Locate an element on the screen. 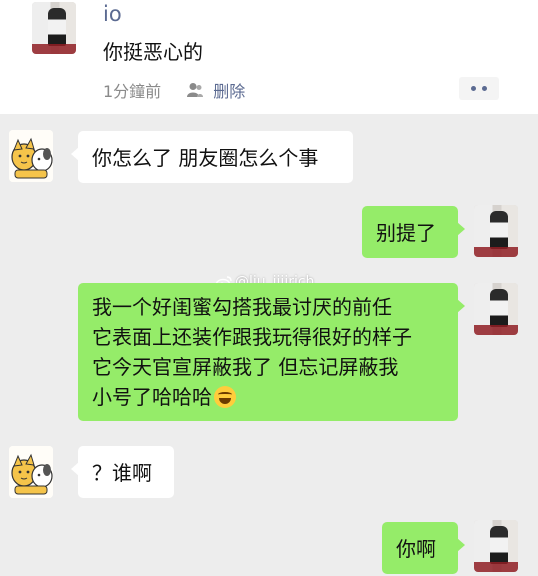 The height and width of the screenshot is (576, 538). message-line: 小号了哈哈哈 is located at coordinates (152, 397).